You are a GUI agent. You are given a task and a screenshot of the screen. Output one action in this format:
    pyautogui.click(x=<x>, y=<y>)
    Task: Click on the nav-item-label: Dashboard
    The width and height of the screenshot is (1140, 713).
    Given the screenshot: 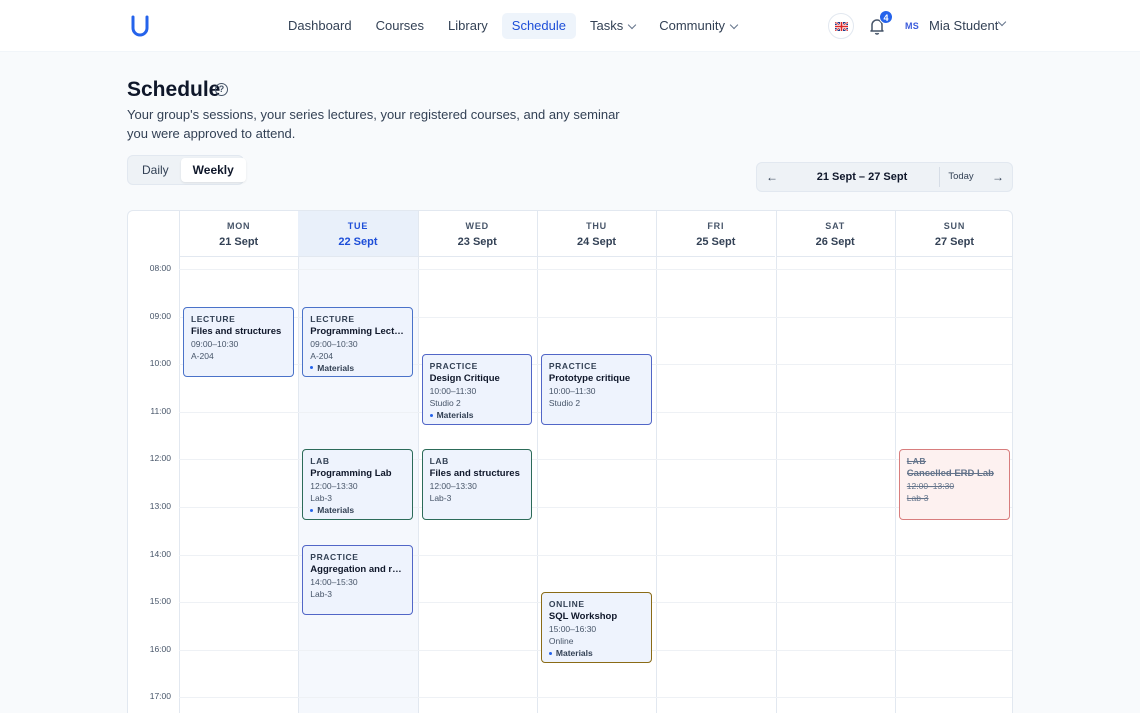 What is the action you would take?
    pyautogui.click(x=320, y=25)
    